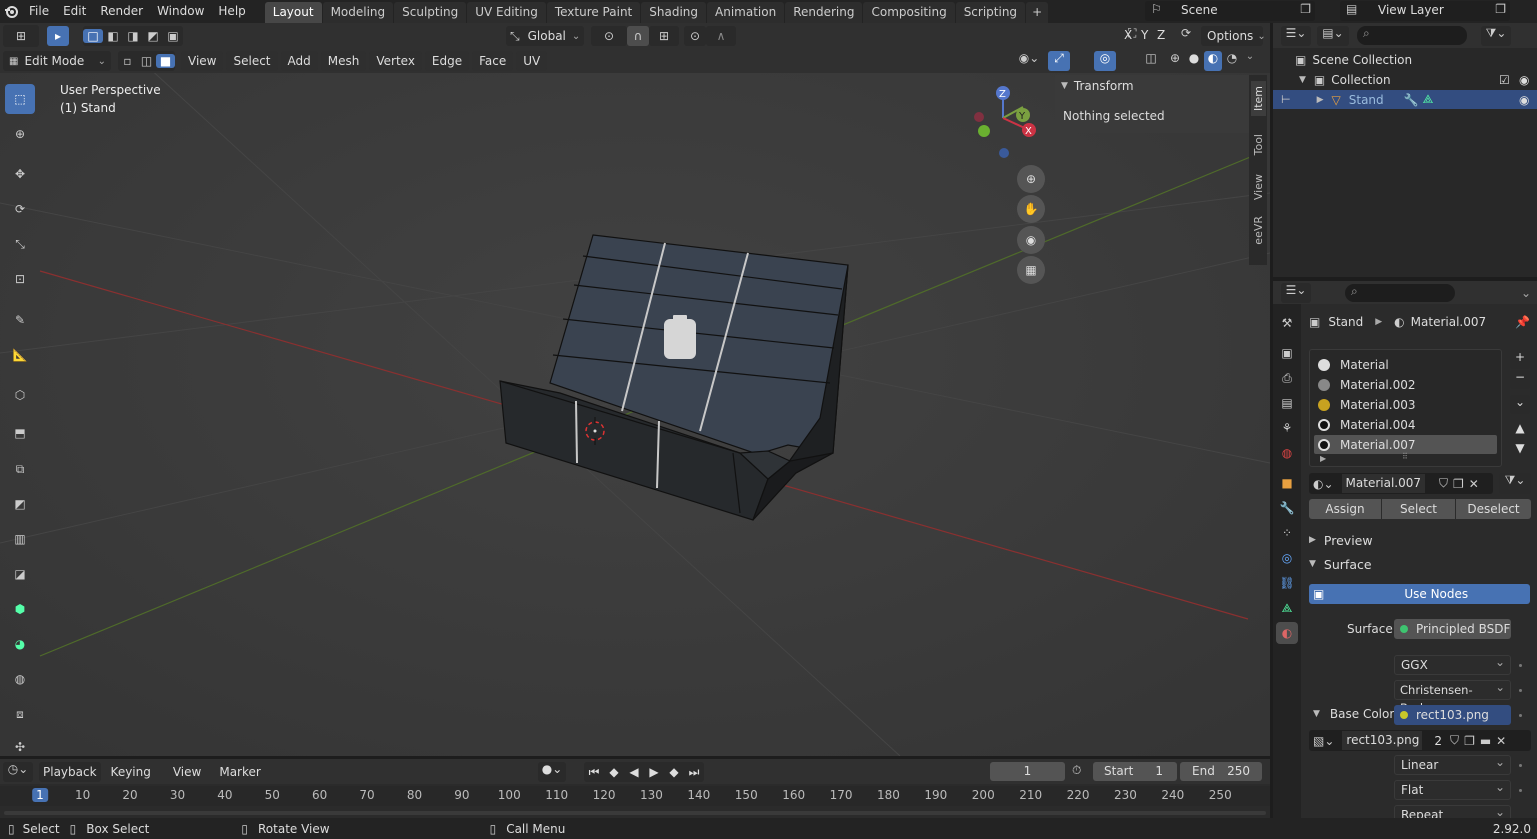 This screenshot has height=839, width=1537. I want to click on menu-file: File, so click(39, 11).